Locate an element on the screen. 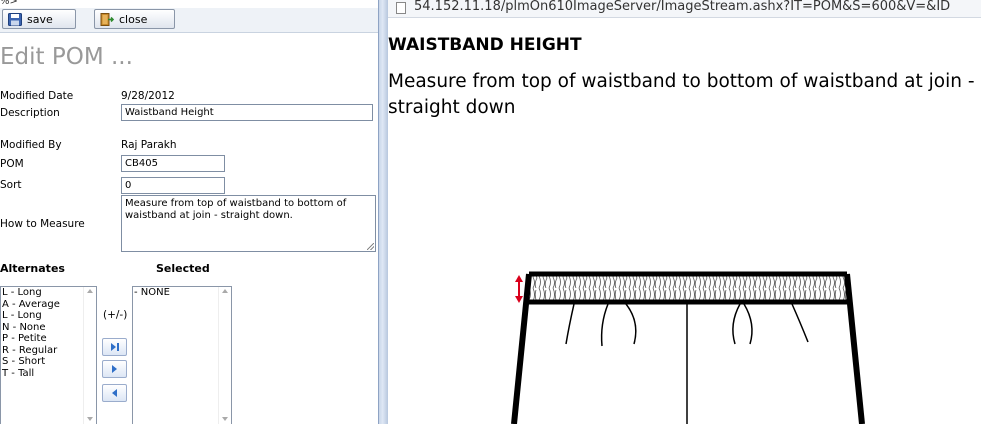  modified-date-label: Modified Date is located at coordinates (37, 96).